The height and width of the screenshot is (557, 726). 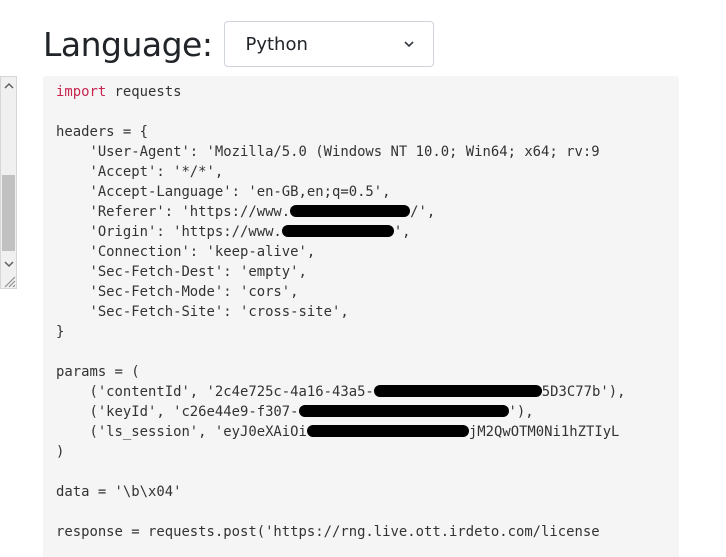 I want to click on code-line: }, so click(x=340, y=332).